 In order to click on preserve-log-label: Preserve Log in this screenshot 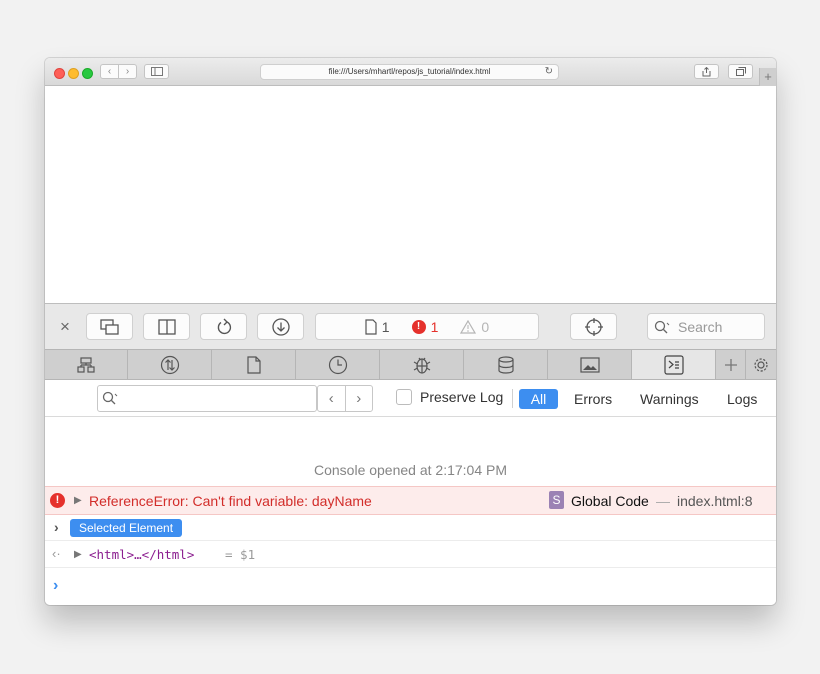, I will do `click(462, 397)`.